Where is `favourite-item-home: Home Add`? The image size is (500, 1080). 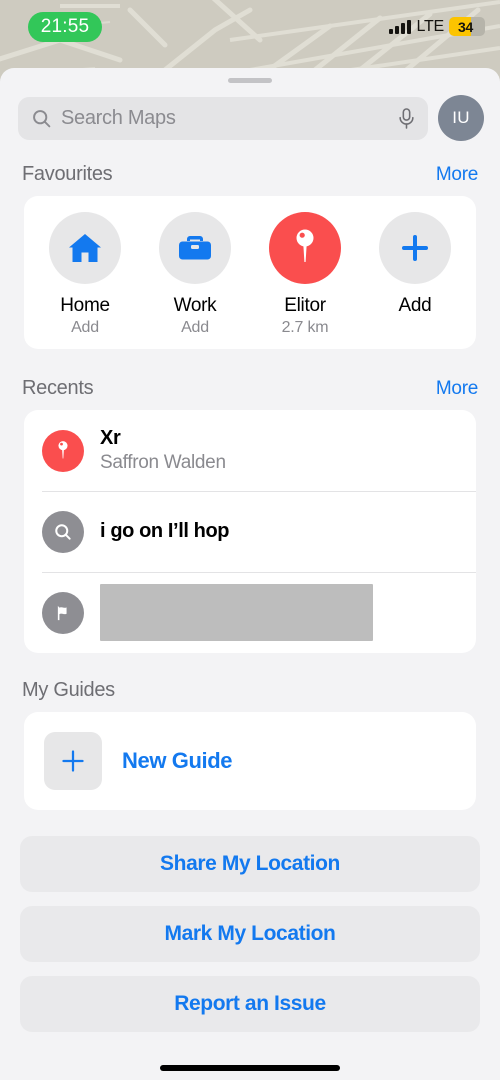 favourite-item-home: Home Add is located at coordinates (85, 274).